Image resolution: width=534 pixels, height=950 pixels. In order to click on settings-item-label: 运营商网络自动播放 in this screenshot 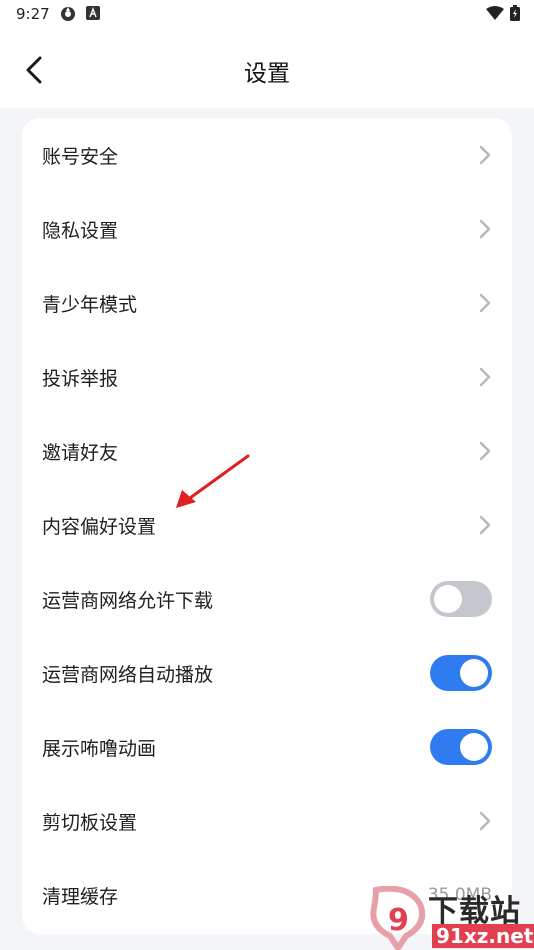, I will do `click(128, 674)`.